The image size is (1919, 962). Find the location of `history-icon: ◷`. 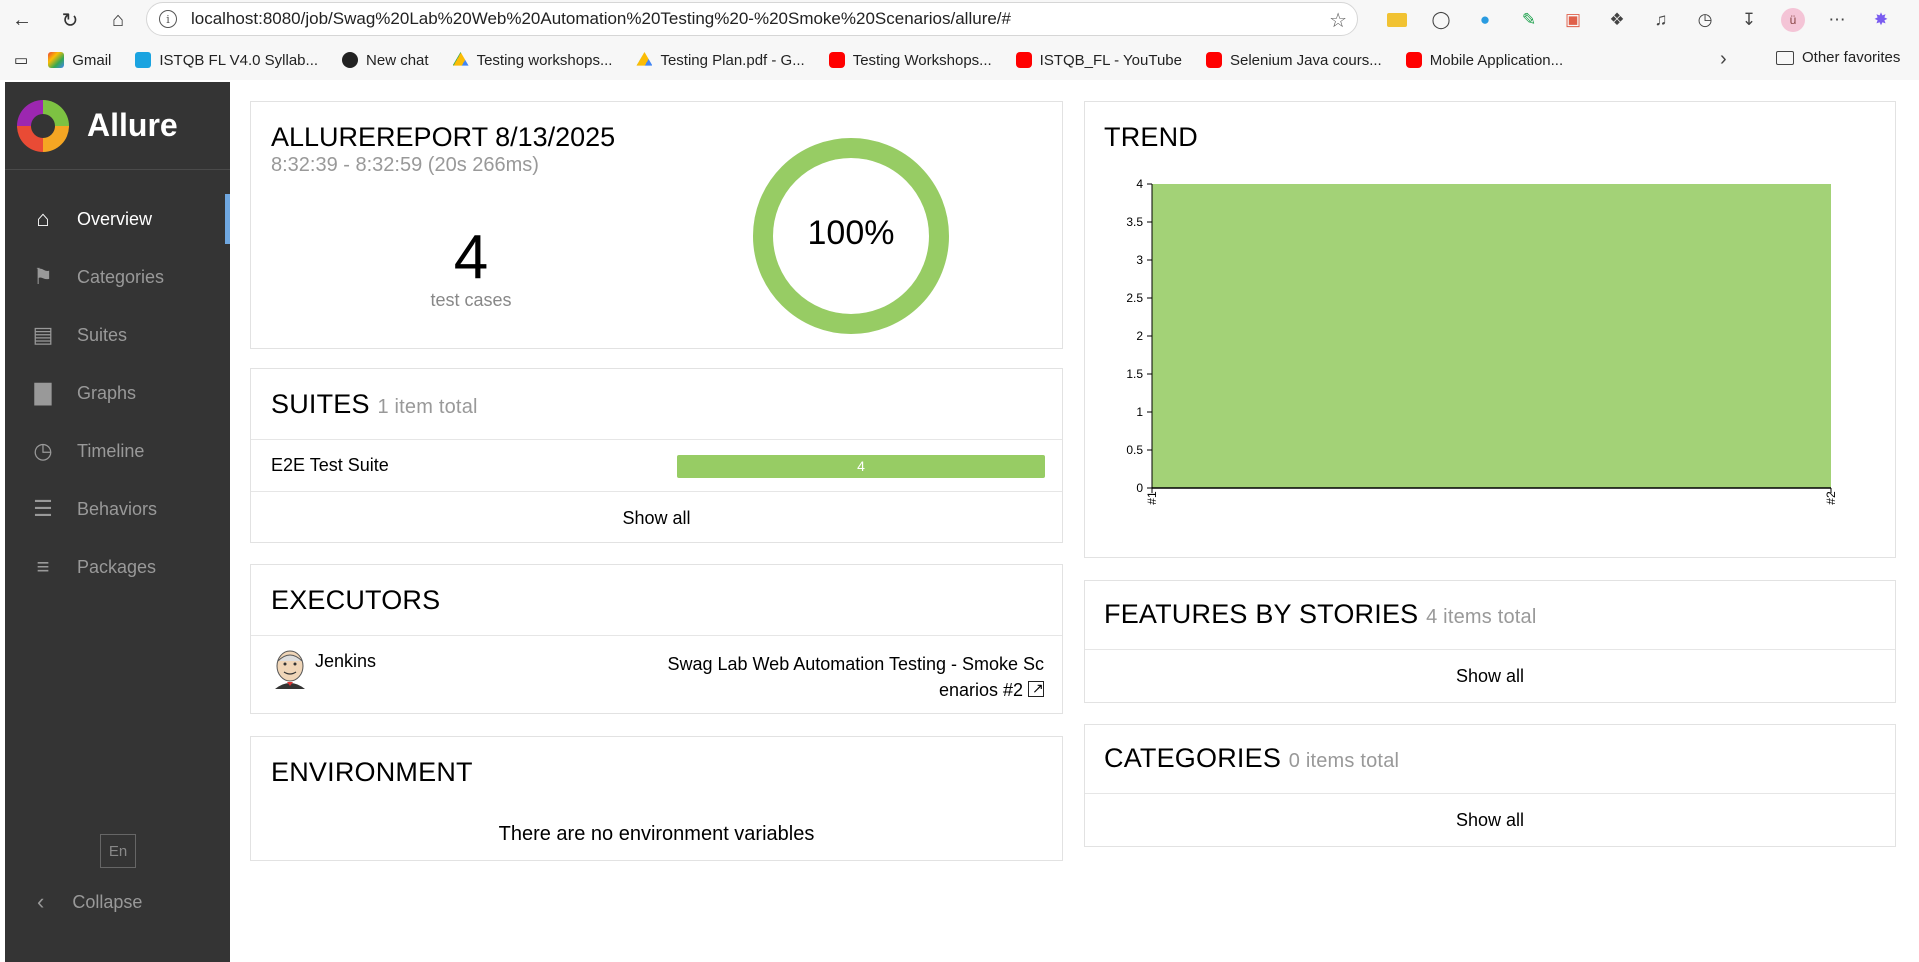

history-icon: ◷ is located at coordinates (1705, 20).